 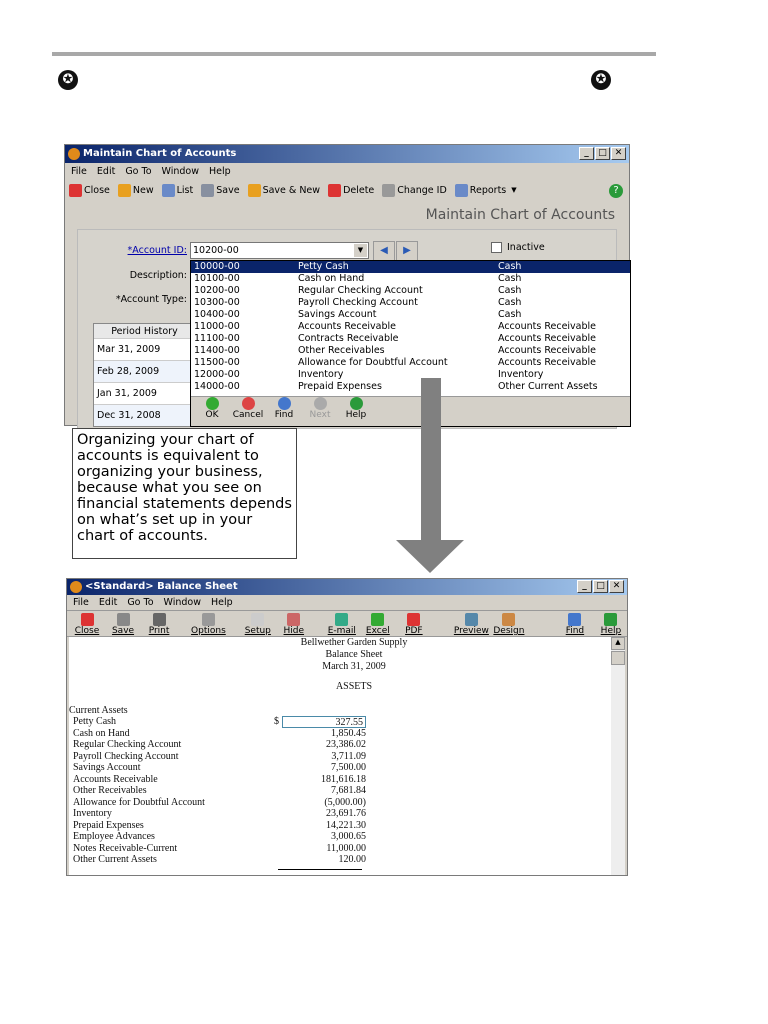 I want to click on account-description: Contracts Receivable, so click(x=348, y=338).